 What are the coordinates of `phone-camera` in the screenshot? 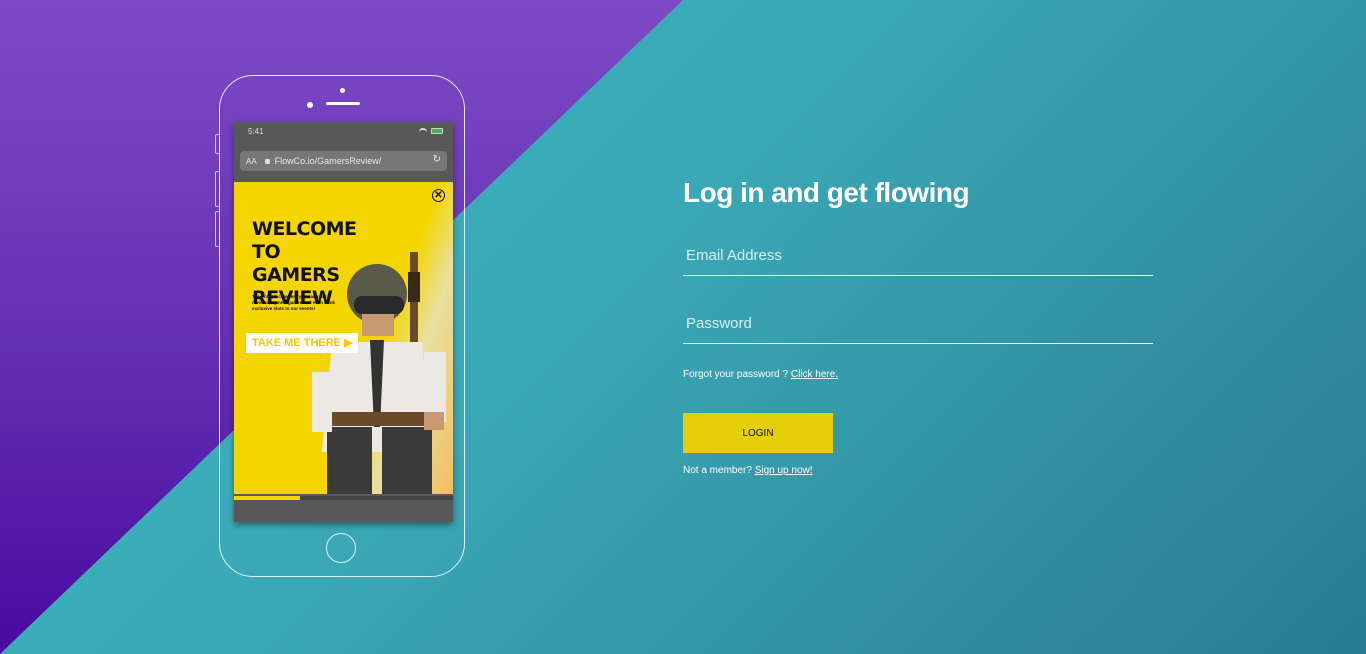 It's located at (342, 90).